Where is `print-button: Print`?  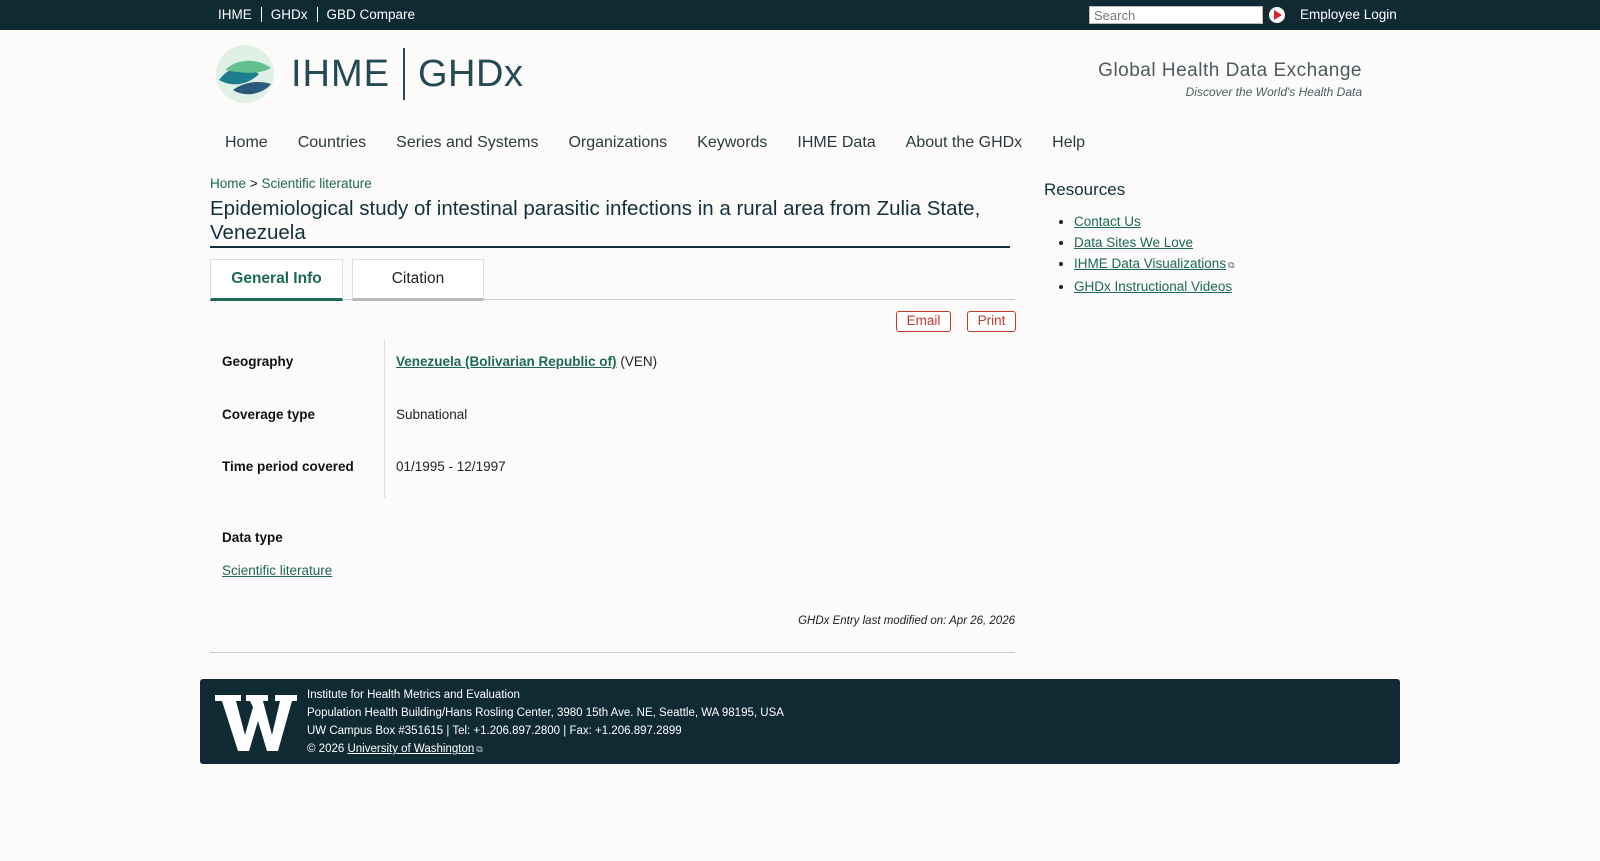
print-button: Print is located at coordinates (991, 321).